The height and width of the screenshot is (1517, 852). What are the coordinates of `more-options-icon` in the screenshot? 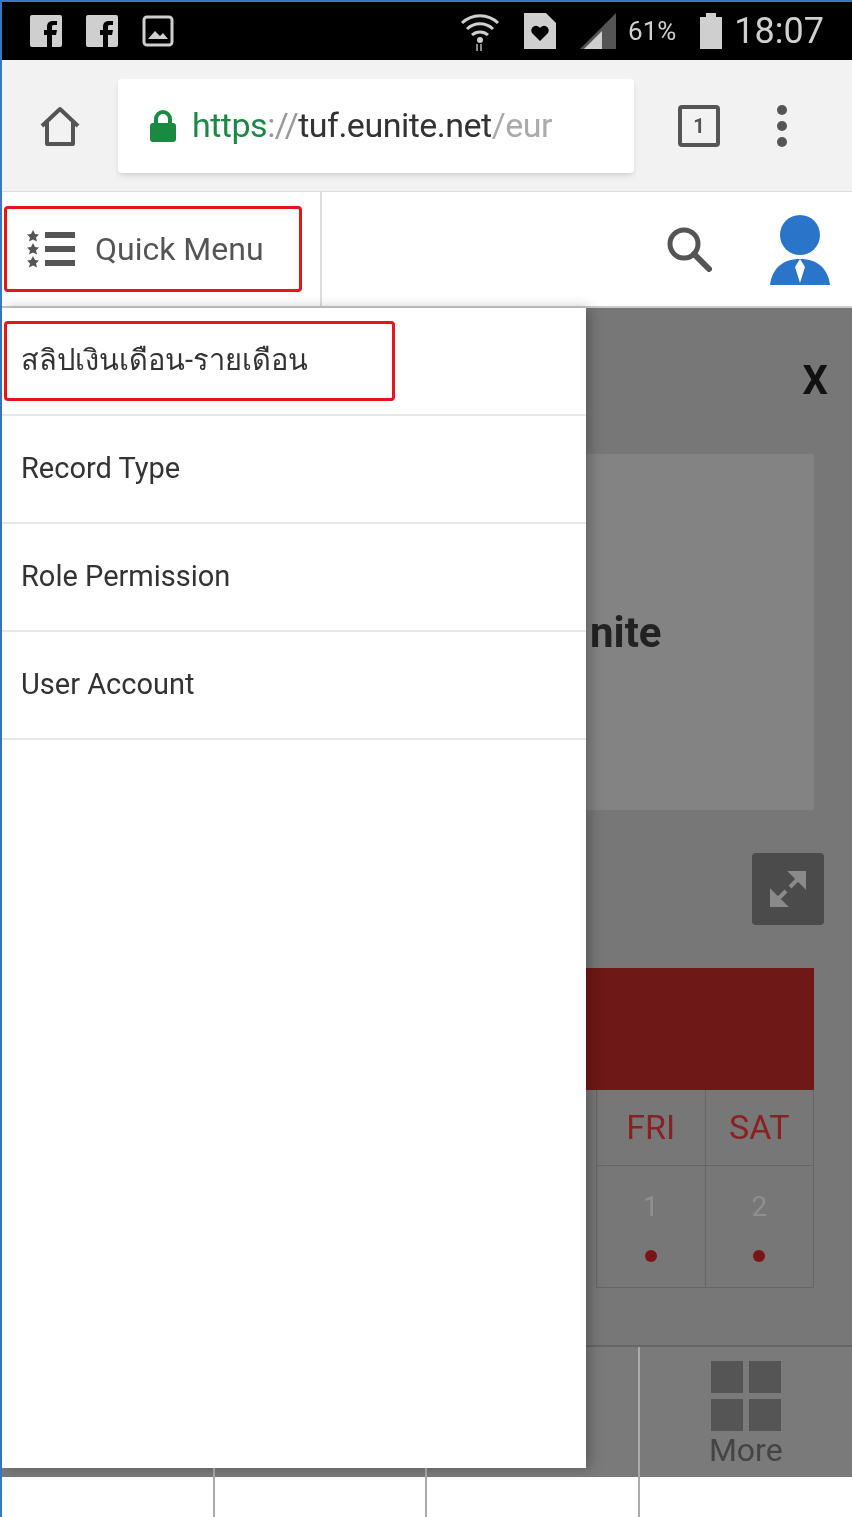 It's located at (782, 125).